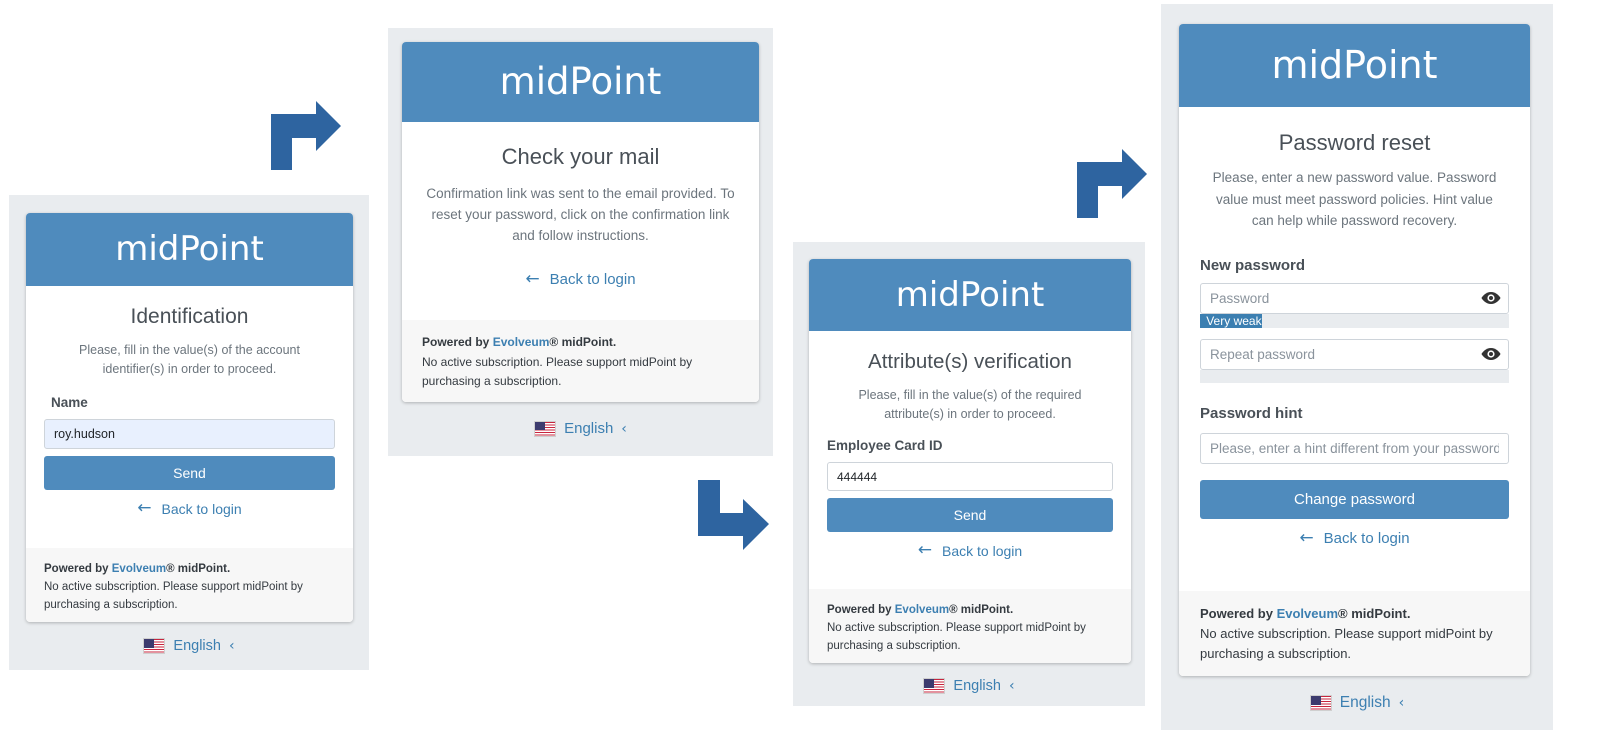 This screenshot has height=744, width=1598. Describe the element at coordinates (1354, 142) in the screenshot. I see `page-title: Password reset` at that location.